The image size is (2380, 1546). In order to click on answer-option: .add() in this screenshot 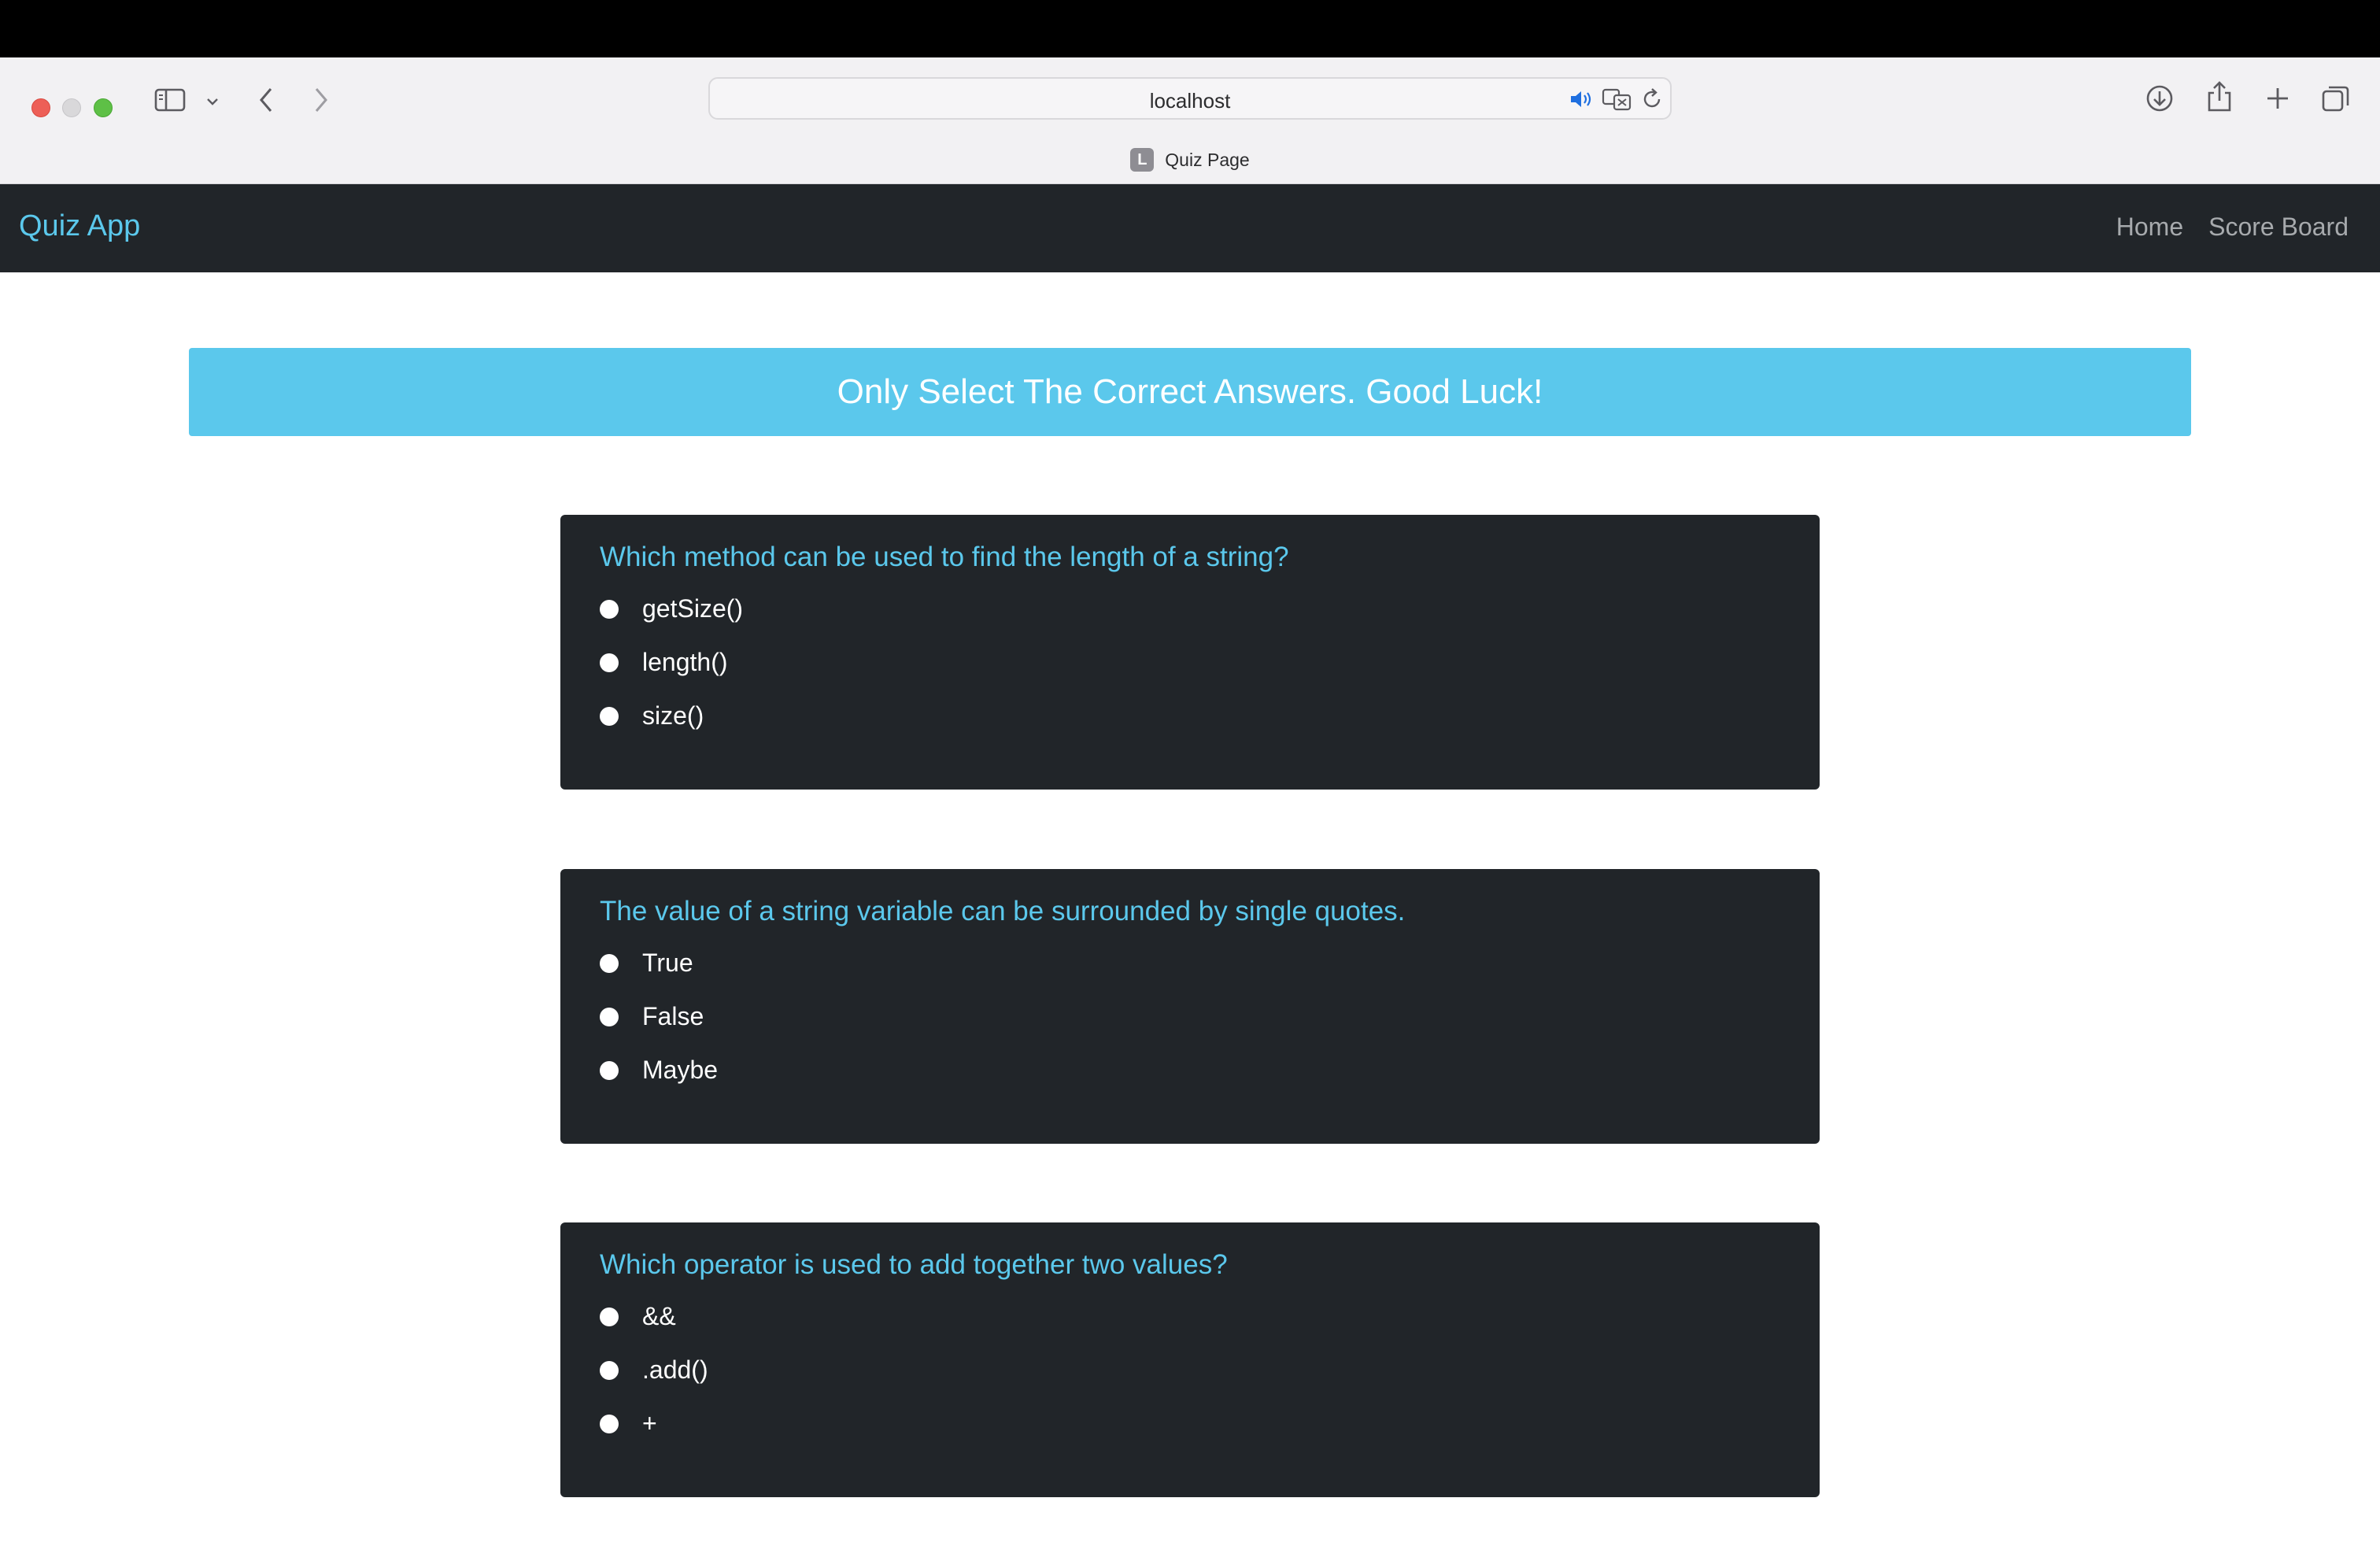, I will do `click(654, 1370)`.